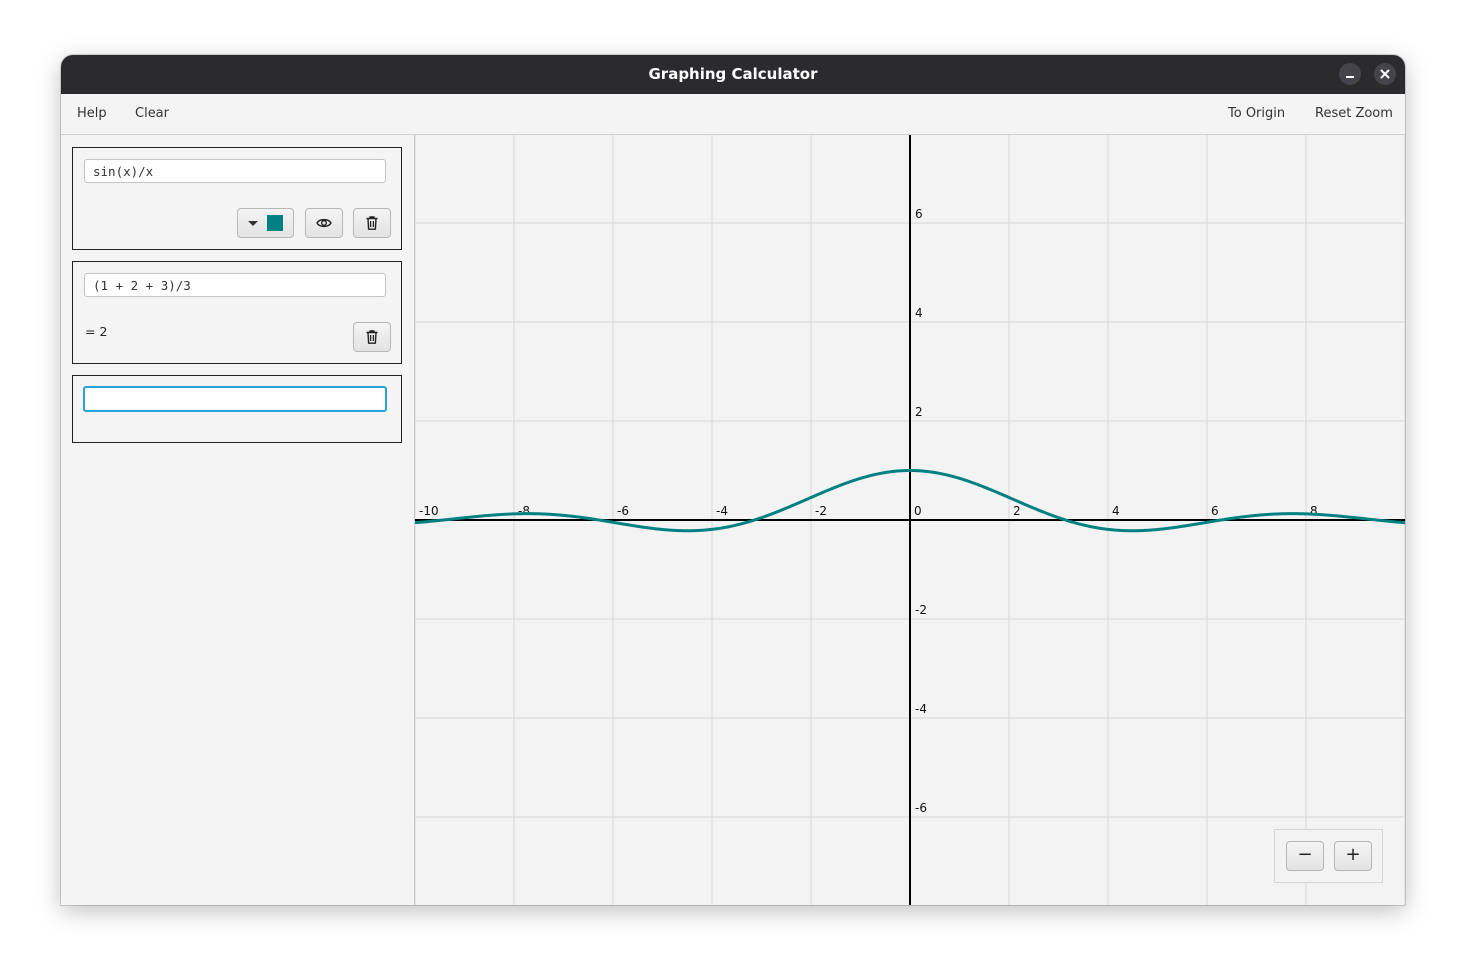  What do you see at coordinates (1256, 113) in the screenshot?
I see `menu-to-origin: To Origin` at bounding box center [1256, 113].